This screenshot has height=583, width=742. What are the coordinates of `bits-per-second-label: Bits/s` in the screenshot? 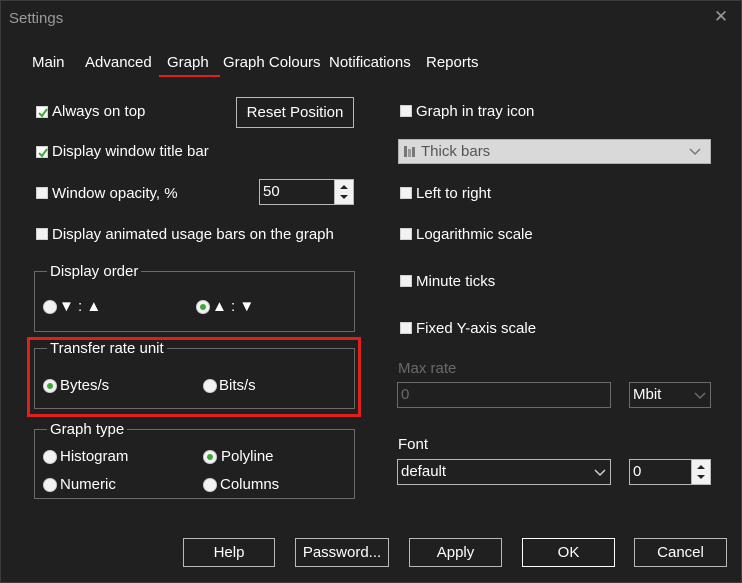 It's located at (237, 385).